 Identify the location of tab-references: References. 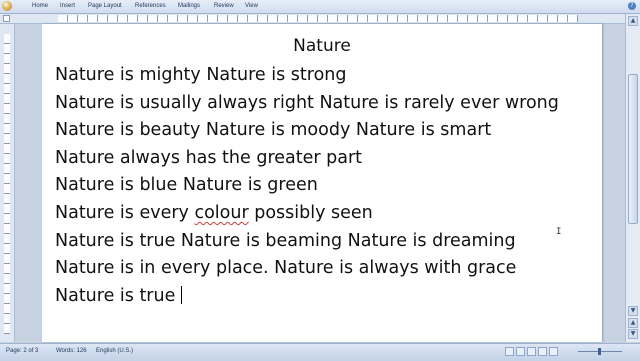
(150, 6).